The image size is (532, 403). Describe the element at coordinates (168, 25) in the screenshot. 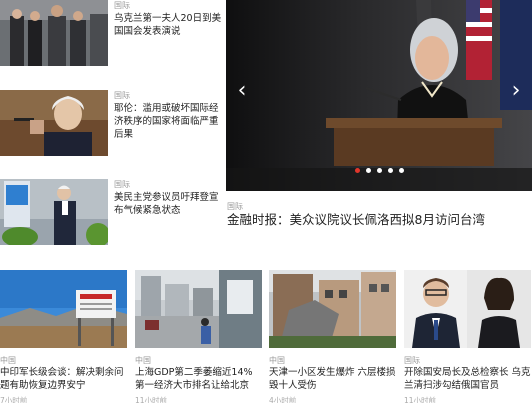

I see `news-title: 乌克兰第一夫人20日到美国国会发表演说` at that location.